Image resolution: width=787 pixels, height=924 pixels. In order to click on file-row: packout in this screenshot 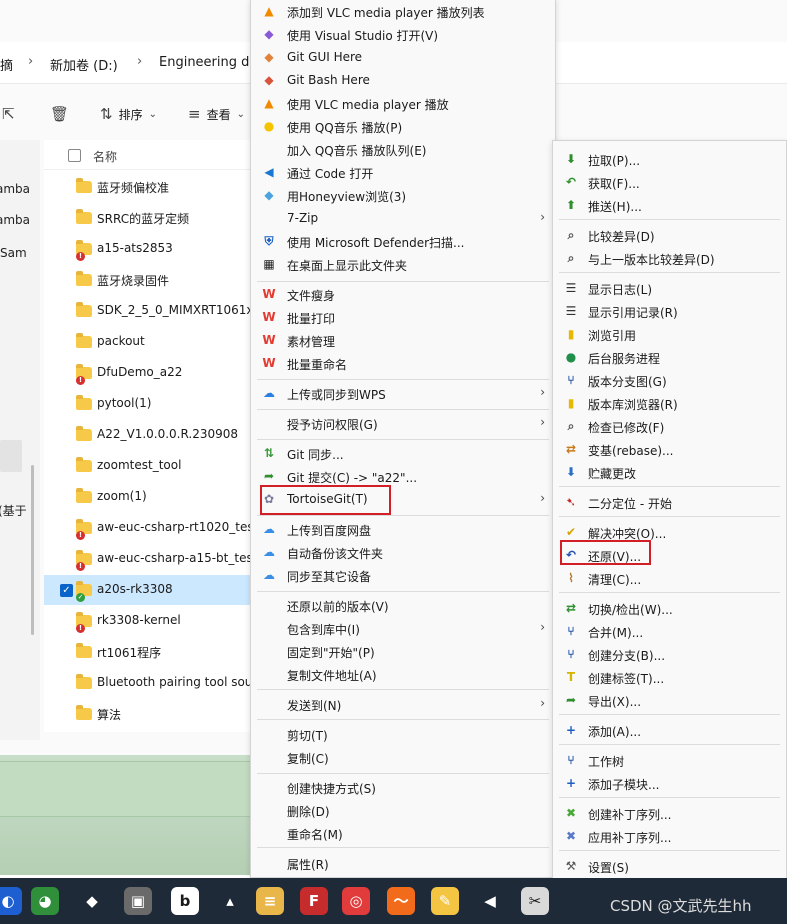, I will do `click(148, 342)`.